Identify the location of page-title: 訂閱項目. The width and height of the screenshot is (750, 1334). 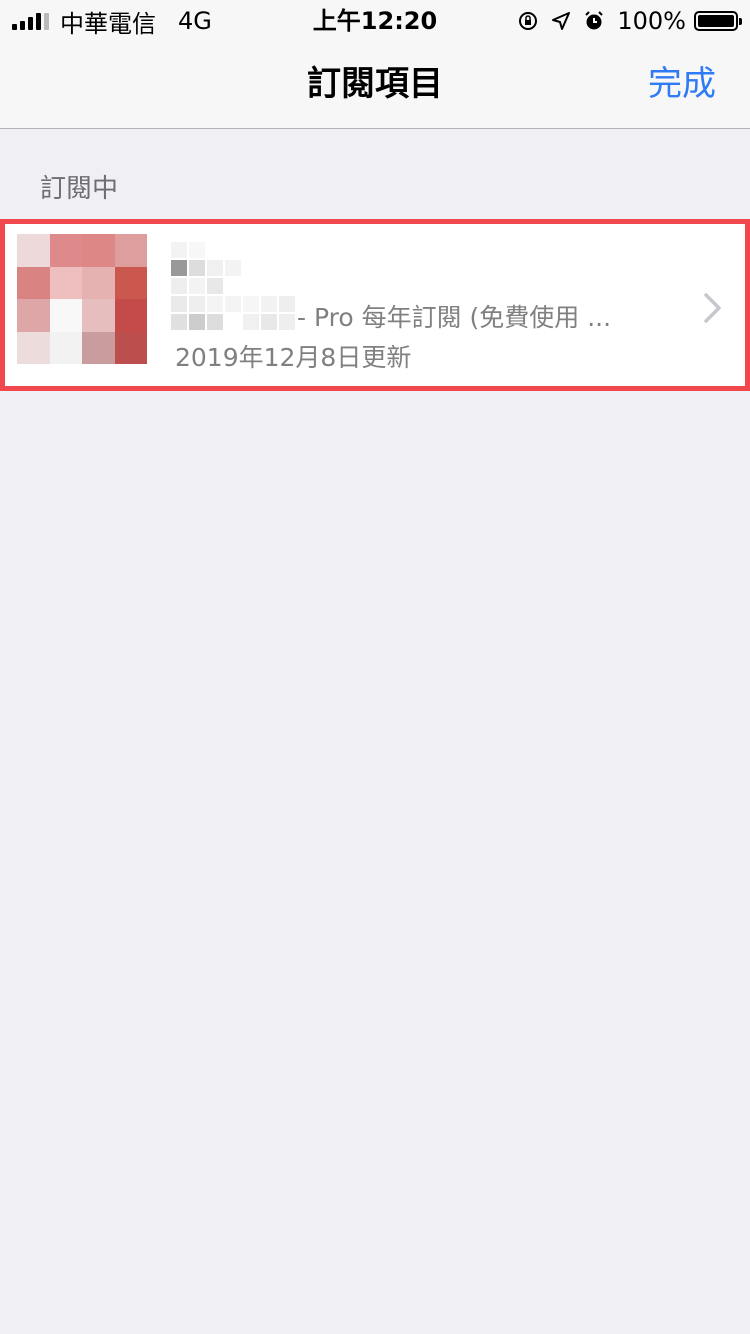
(375, 84).